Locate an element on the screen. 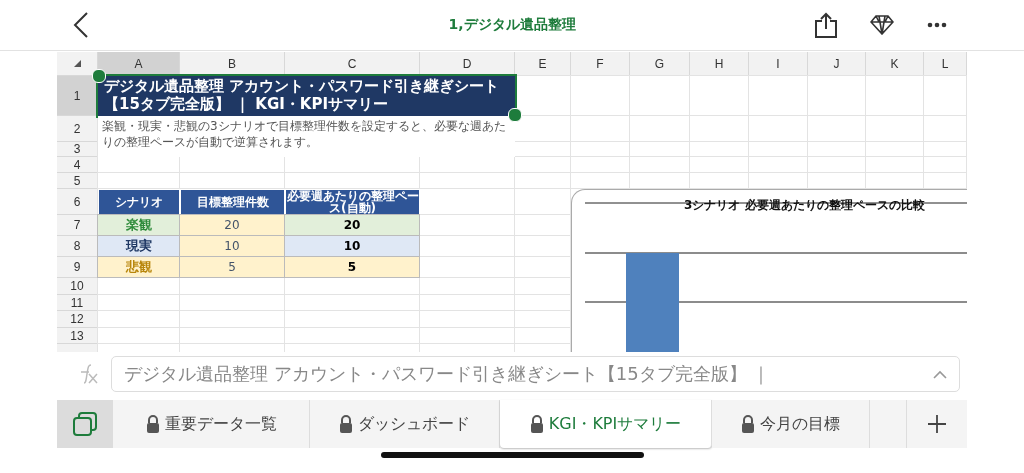 This screenshot has height=473, width=1024. column-header: I is located at coordinates (778, 64).